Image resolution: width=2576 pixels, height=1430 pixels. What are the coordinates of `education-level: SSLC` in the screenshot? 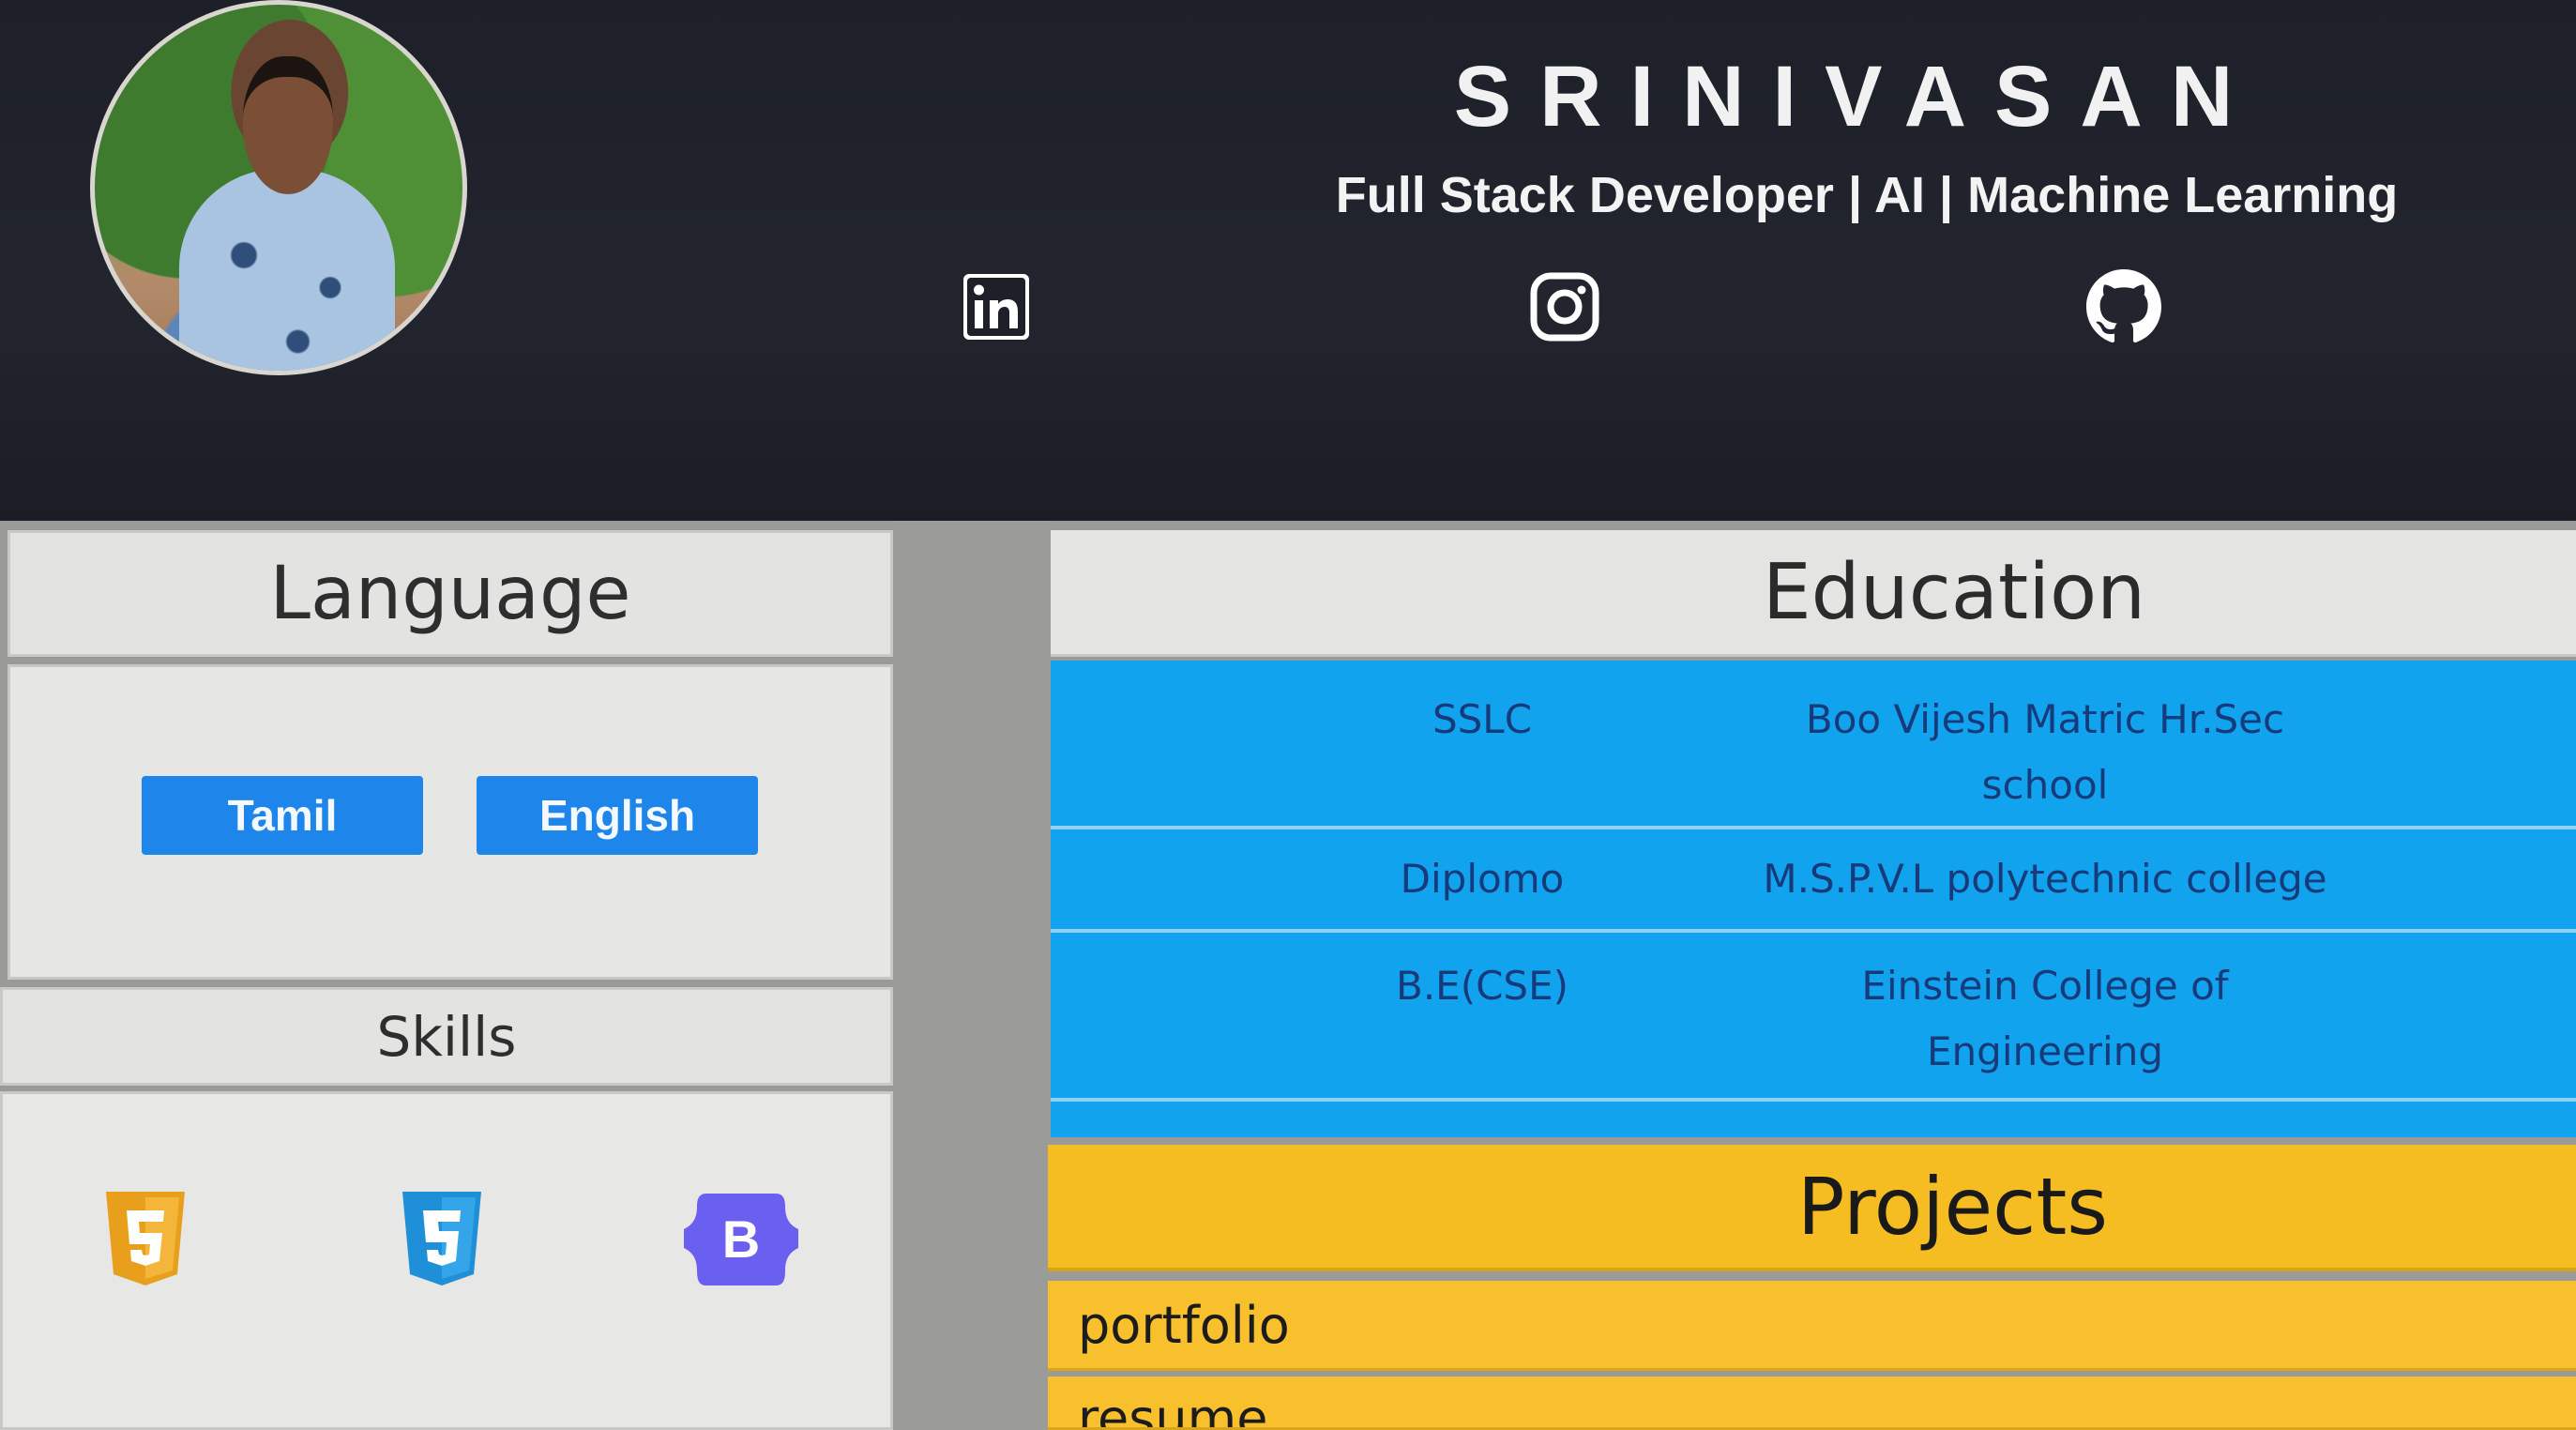 It's located at (1482, 719).